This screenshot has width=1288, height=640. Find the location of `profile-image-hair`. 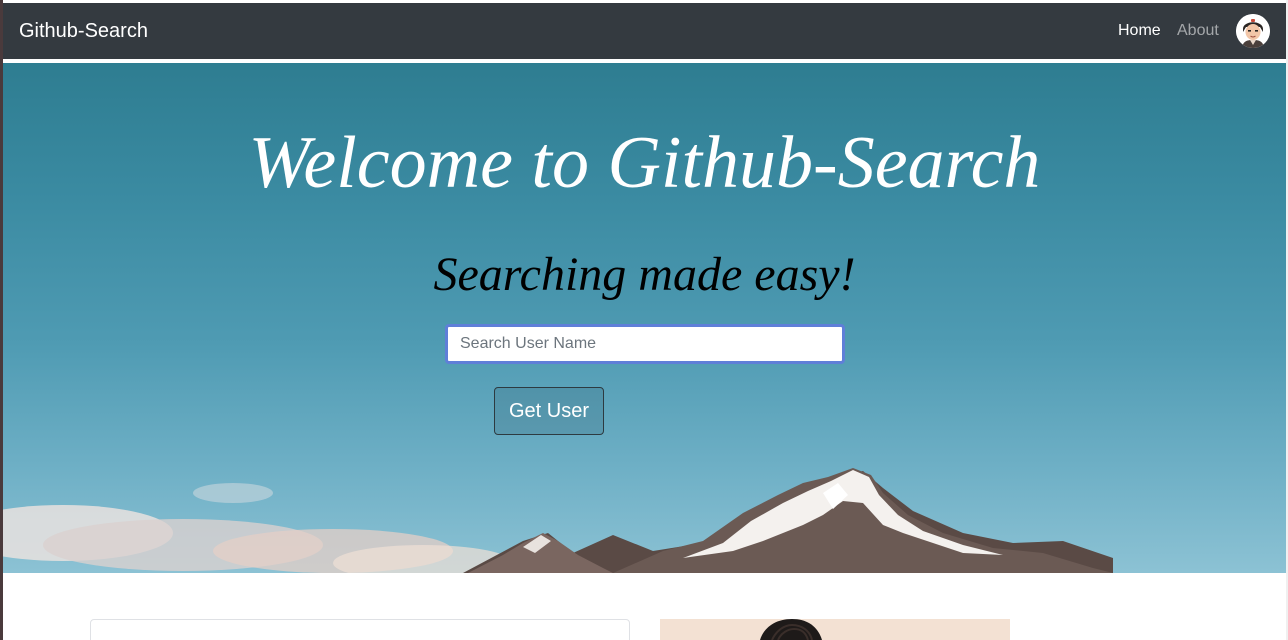

profile-image-hair is located at coordinates (791, 629).